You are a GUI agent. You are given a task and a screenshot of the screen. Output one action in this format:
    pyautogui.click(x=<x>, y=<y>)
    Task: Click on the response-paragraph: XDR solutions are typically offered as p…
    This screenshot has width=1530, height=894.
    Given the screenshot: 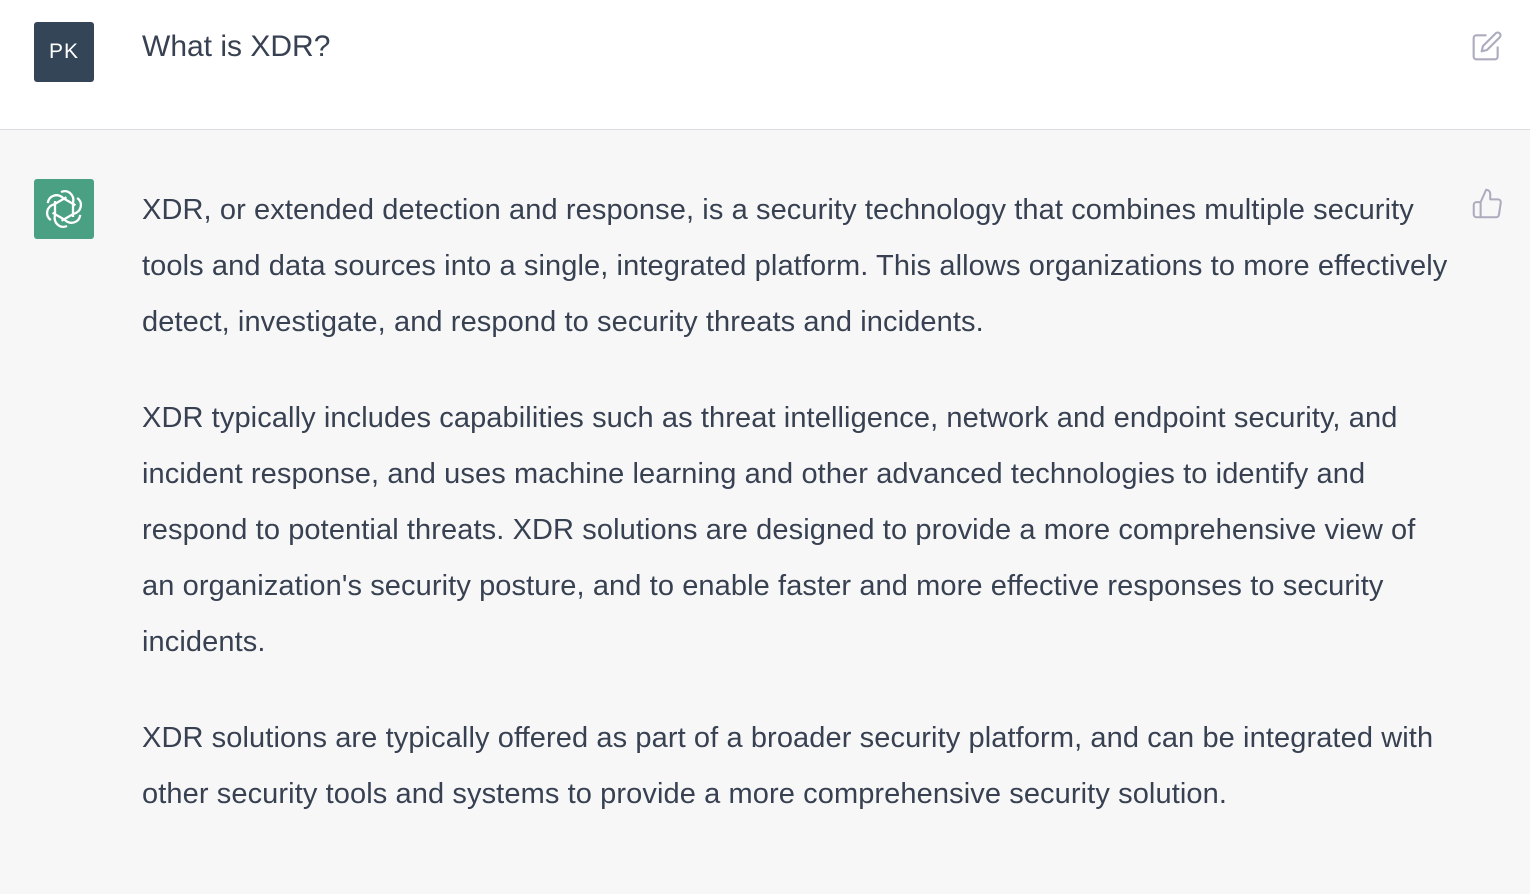 What is the action you would take?
    pyautogui.click(x=788, y=766)
    